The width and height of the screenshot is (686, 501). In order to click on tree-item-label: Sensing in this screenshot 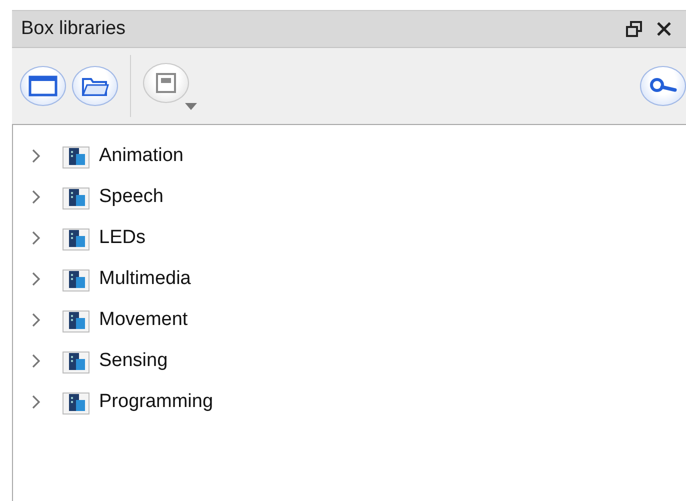, I will do `click(133, 361)`.